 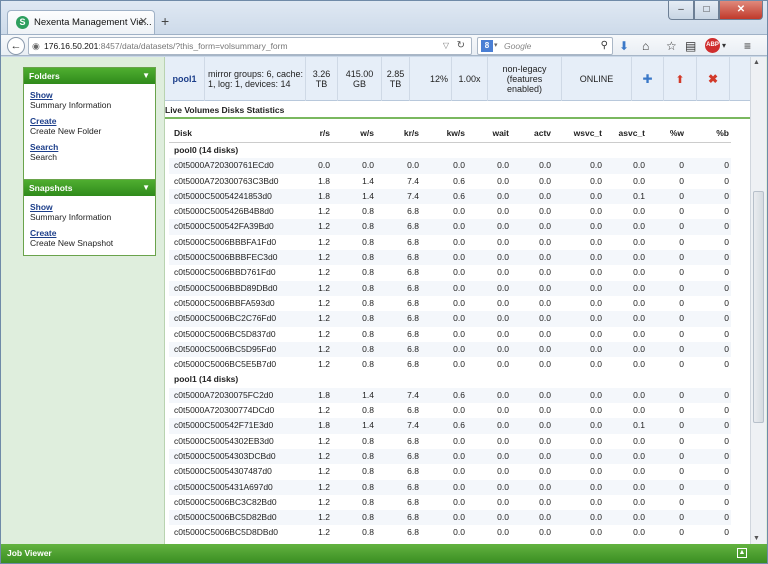 I want to click on stat-cell: 1.4, so click(x=368, y=394).